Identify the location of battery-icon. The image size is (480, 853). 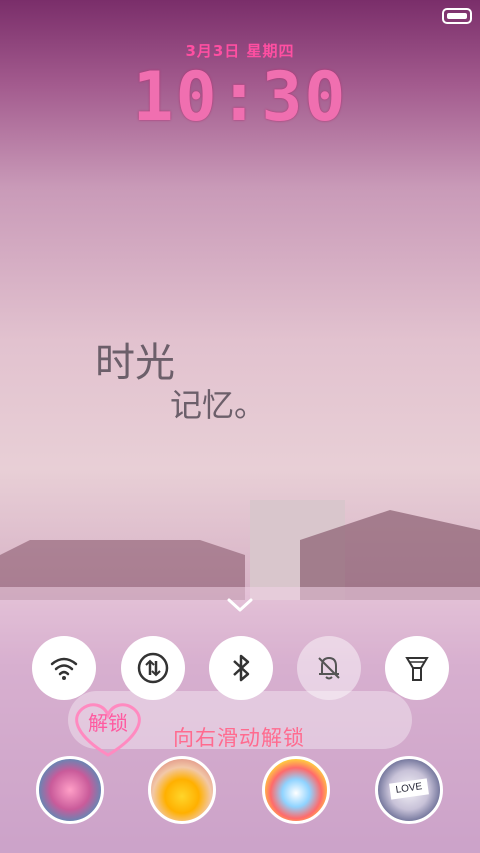
(457, 16).